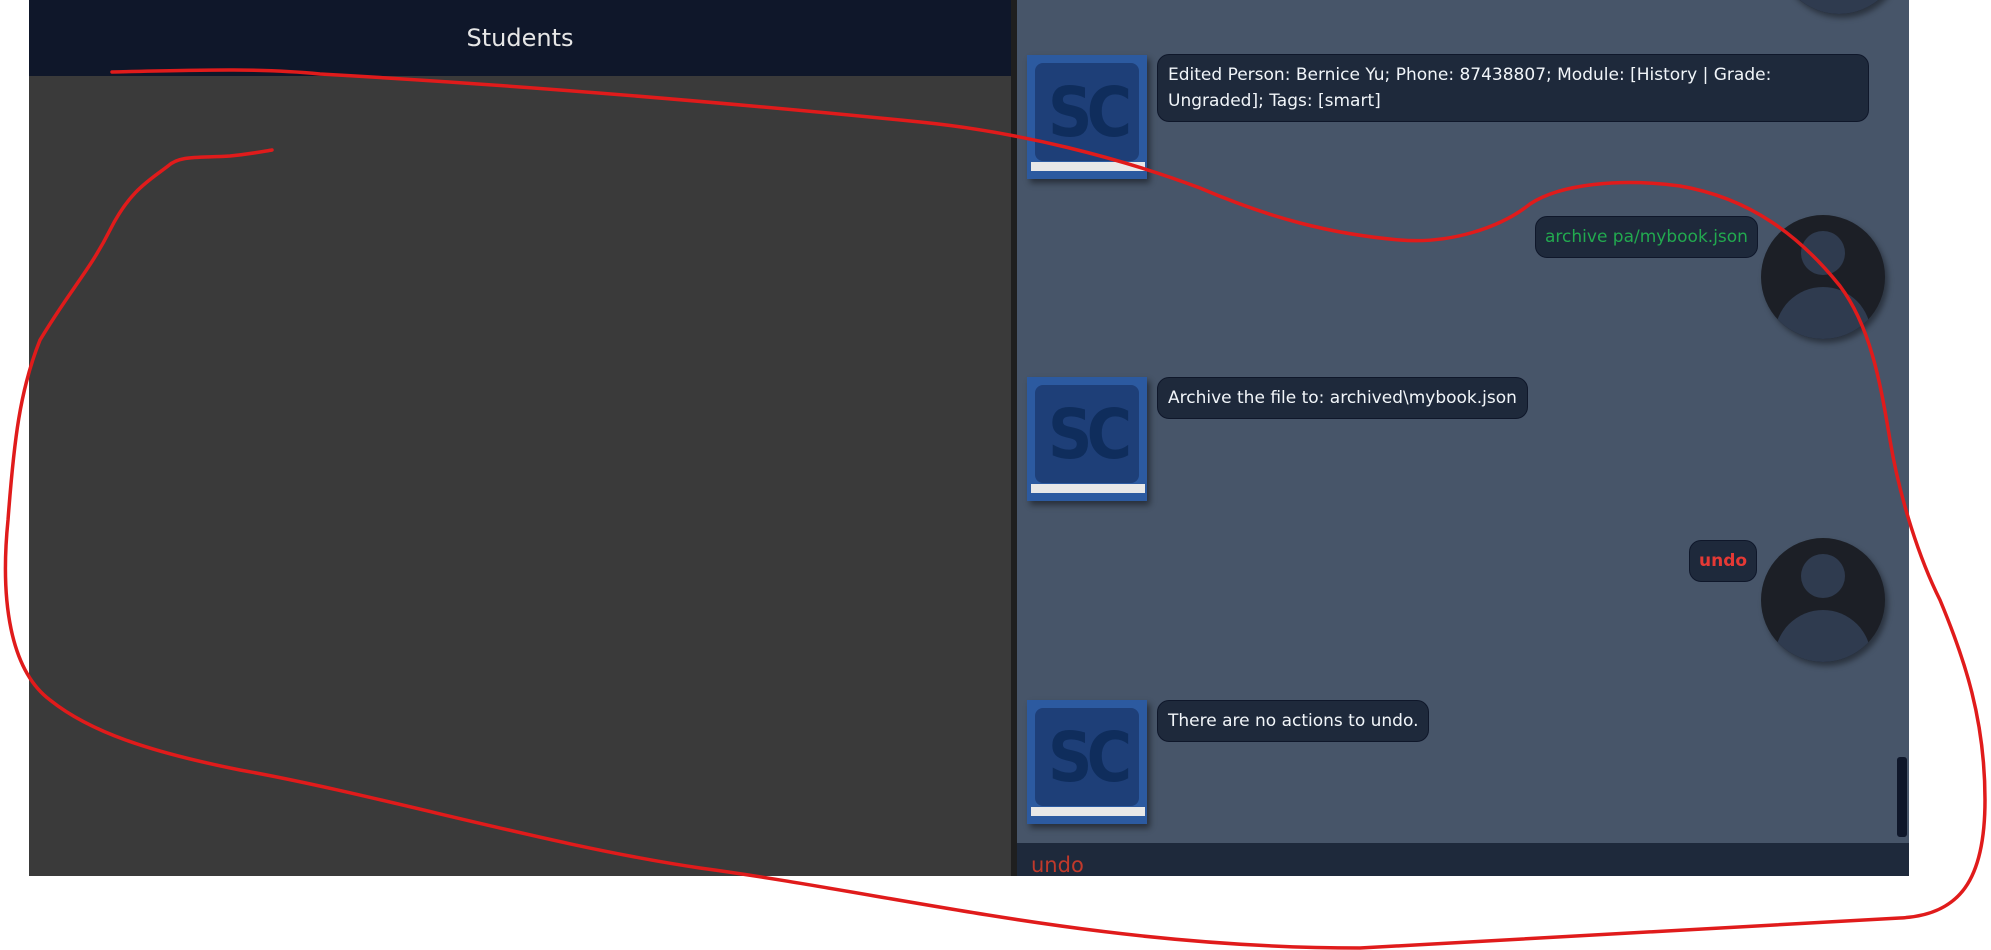 This screenshot has height=950, width=1991. What do you see at coordinates (1461, 863) in the screenshot?
I see `command-input` at bounding box center [1461, 863].